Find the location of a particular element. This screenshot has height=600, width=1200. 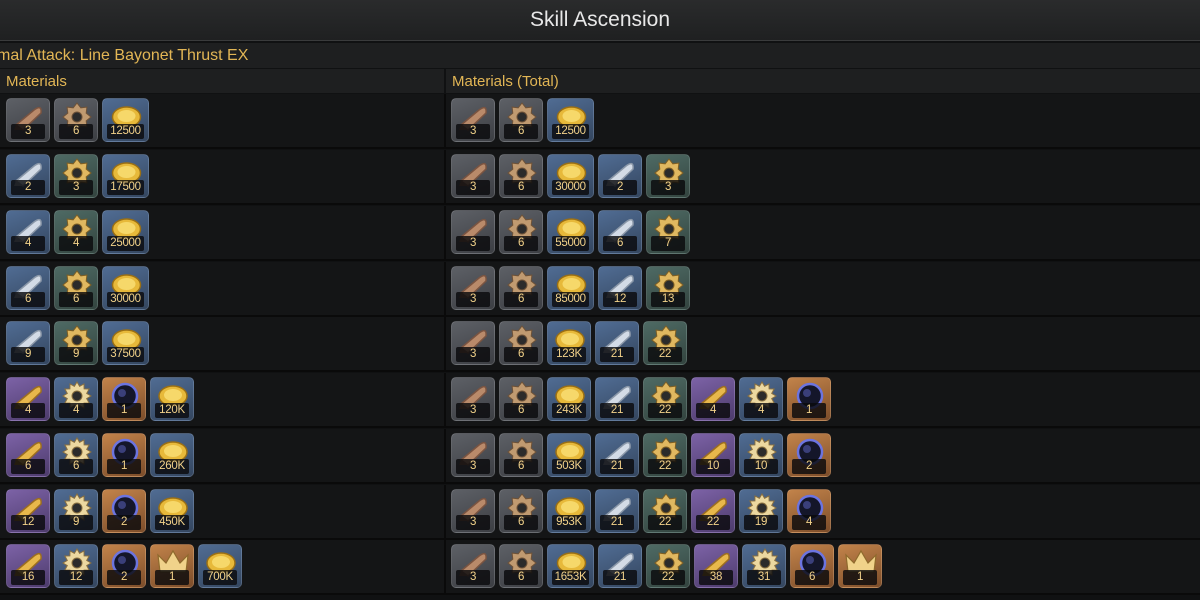

material-tile: 31 is located at coordinates (764, 566).